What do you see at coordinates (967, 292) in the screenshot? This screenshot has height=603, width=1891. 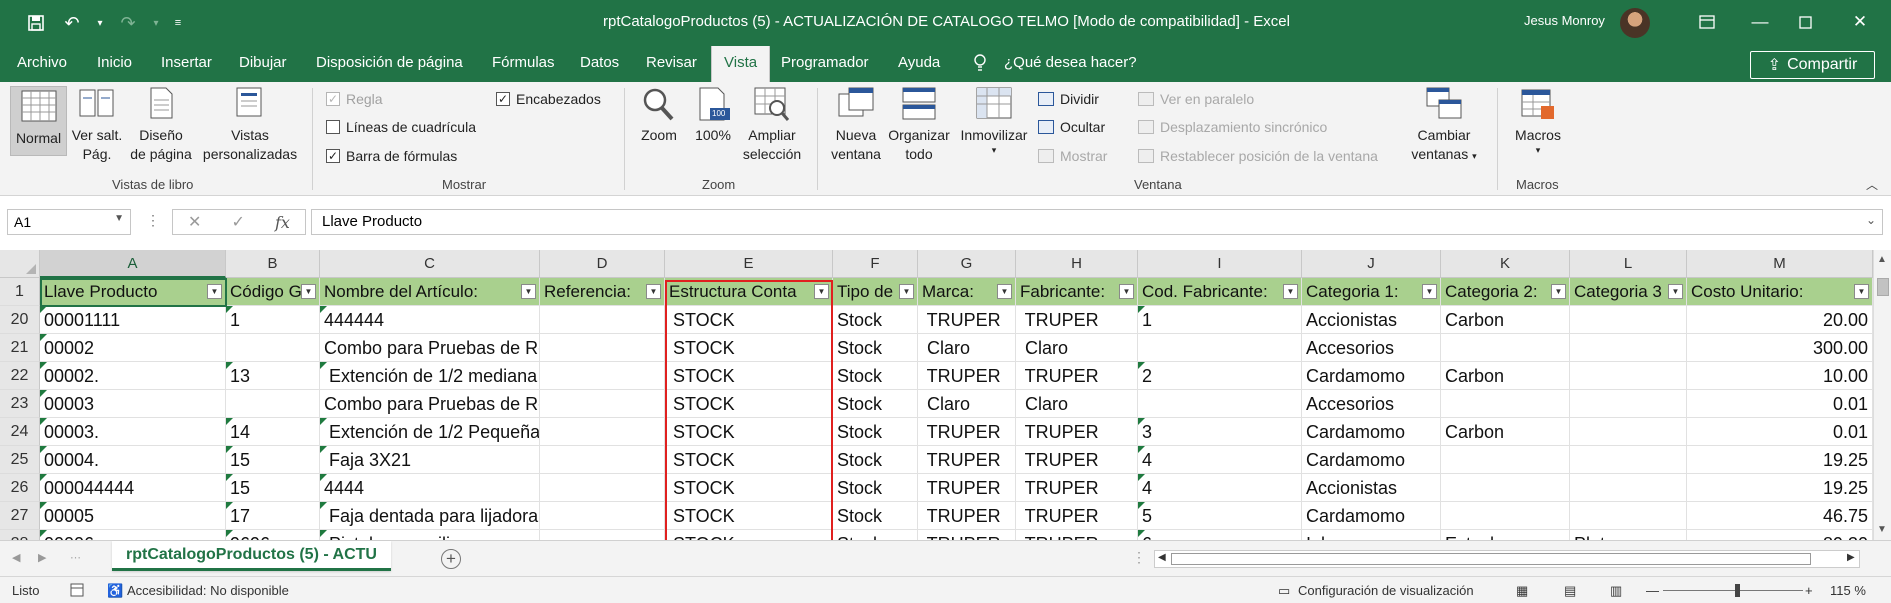 I see `header-cell: Marca: ▼` at bounding box center [967, 292].